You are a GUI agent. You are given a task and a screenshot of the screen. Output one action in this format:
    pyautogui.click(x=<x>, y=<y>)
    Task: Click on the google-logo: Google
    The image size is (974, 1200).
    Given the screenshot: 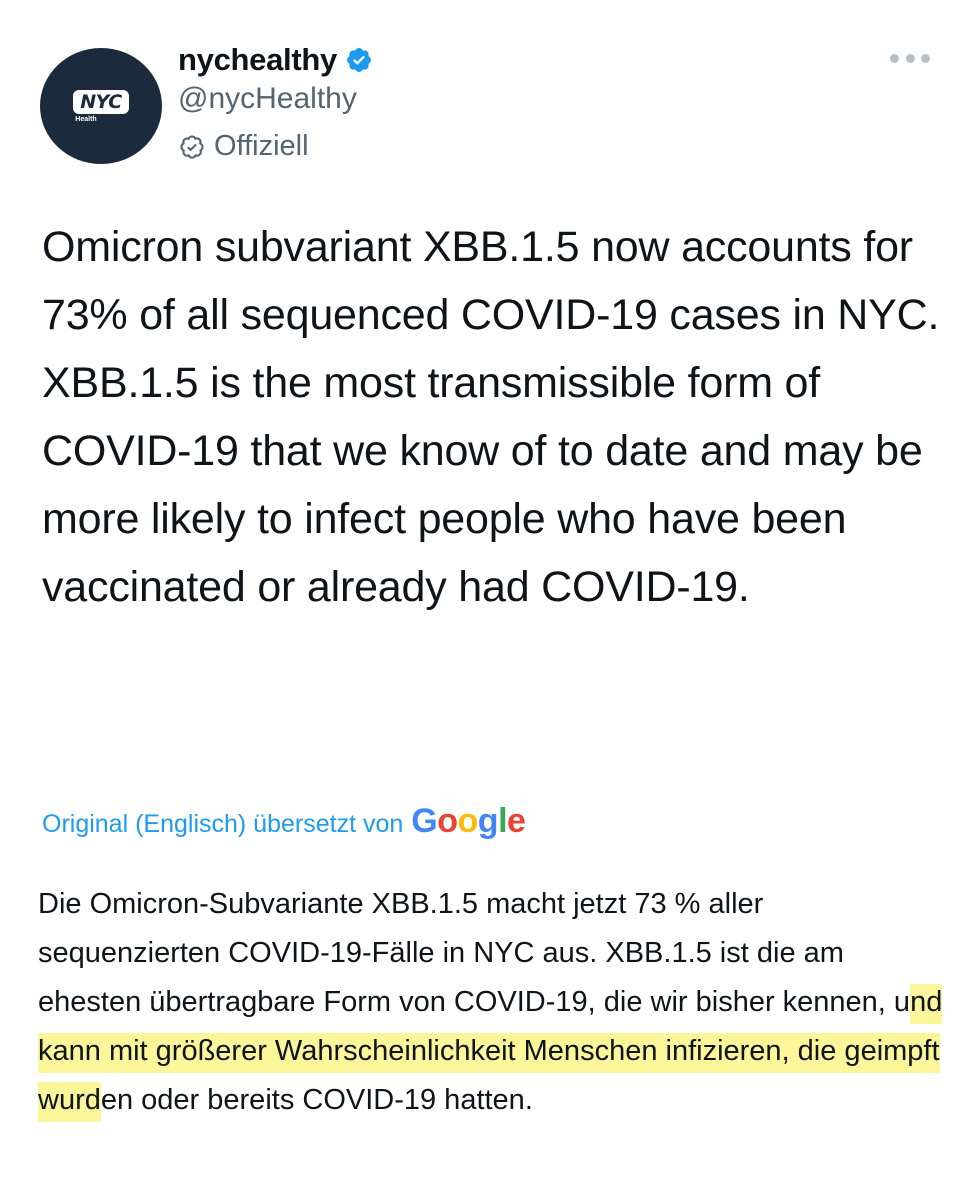 What is the action you would take?
    pyautogui.click(x=468, y=821)
    